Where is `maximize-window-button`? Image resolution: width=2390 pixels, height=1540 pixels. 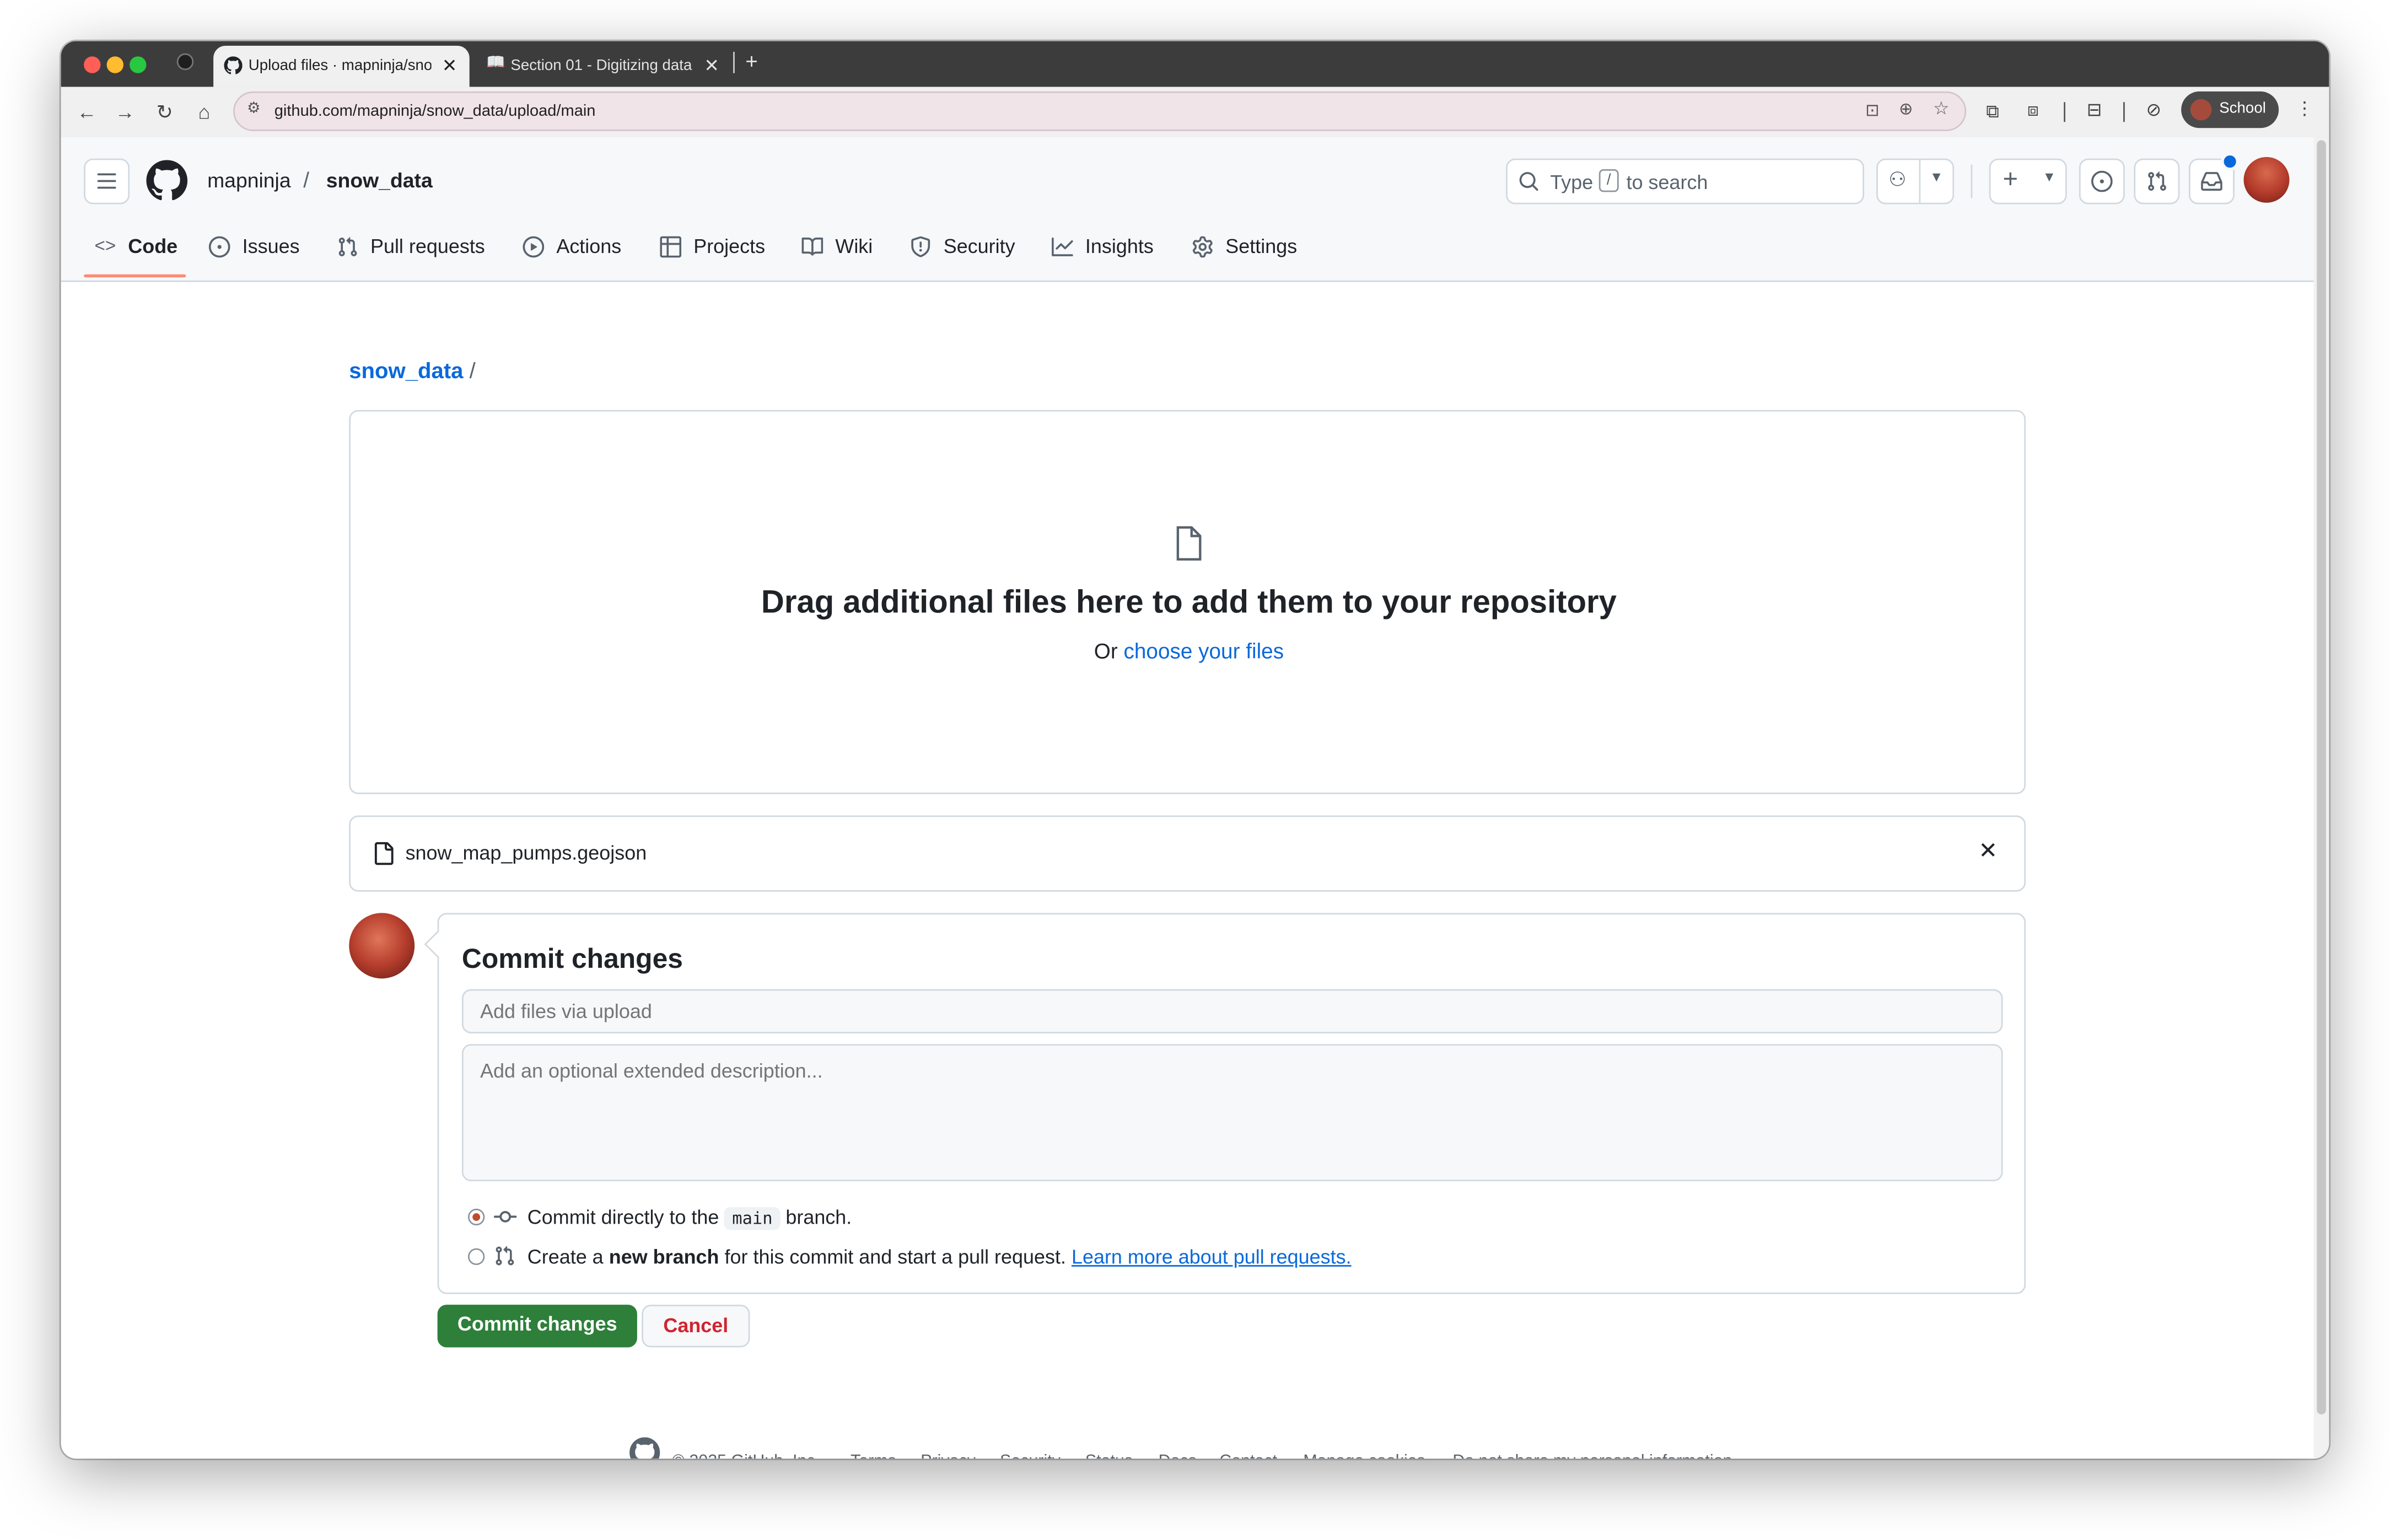
maximize-window-button is located at coordinates (138, 64).